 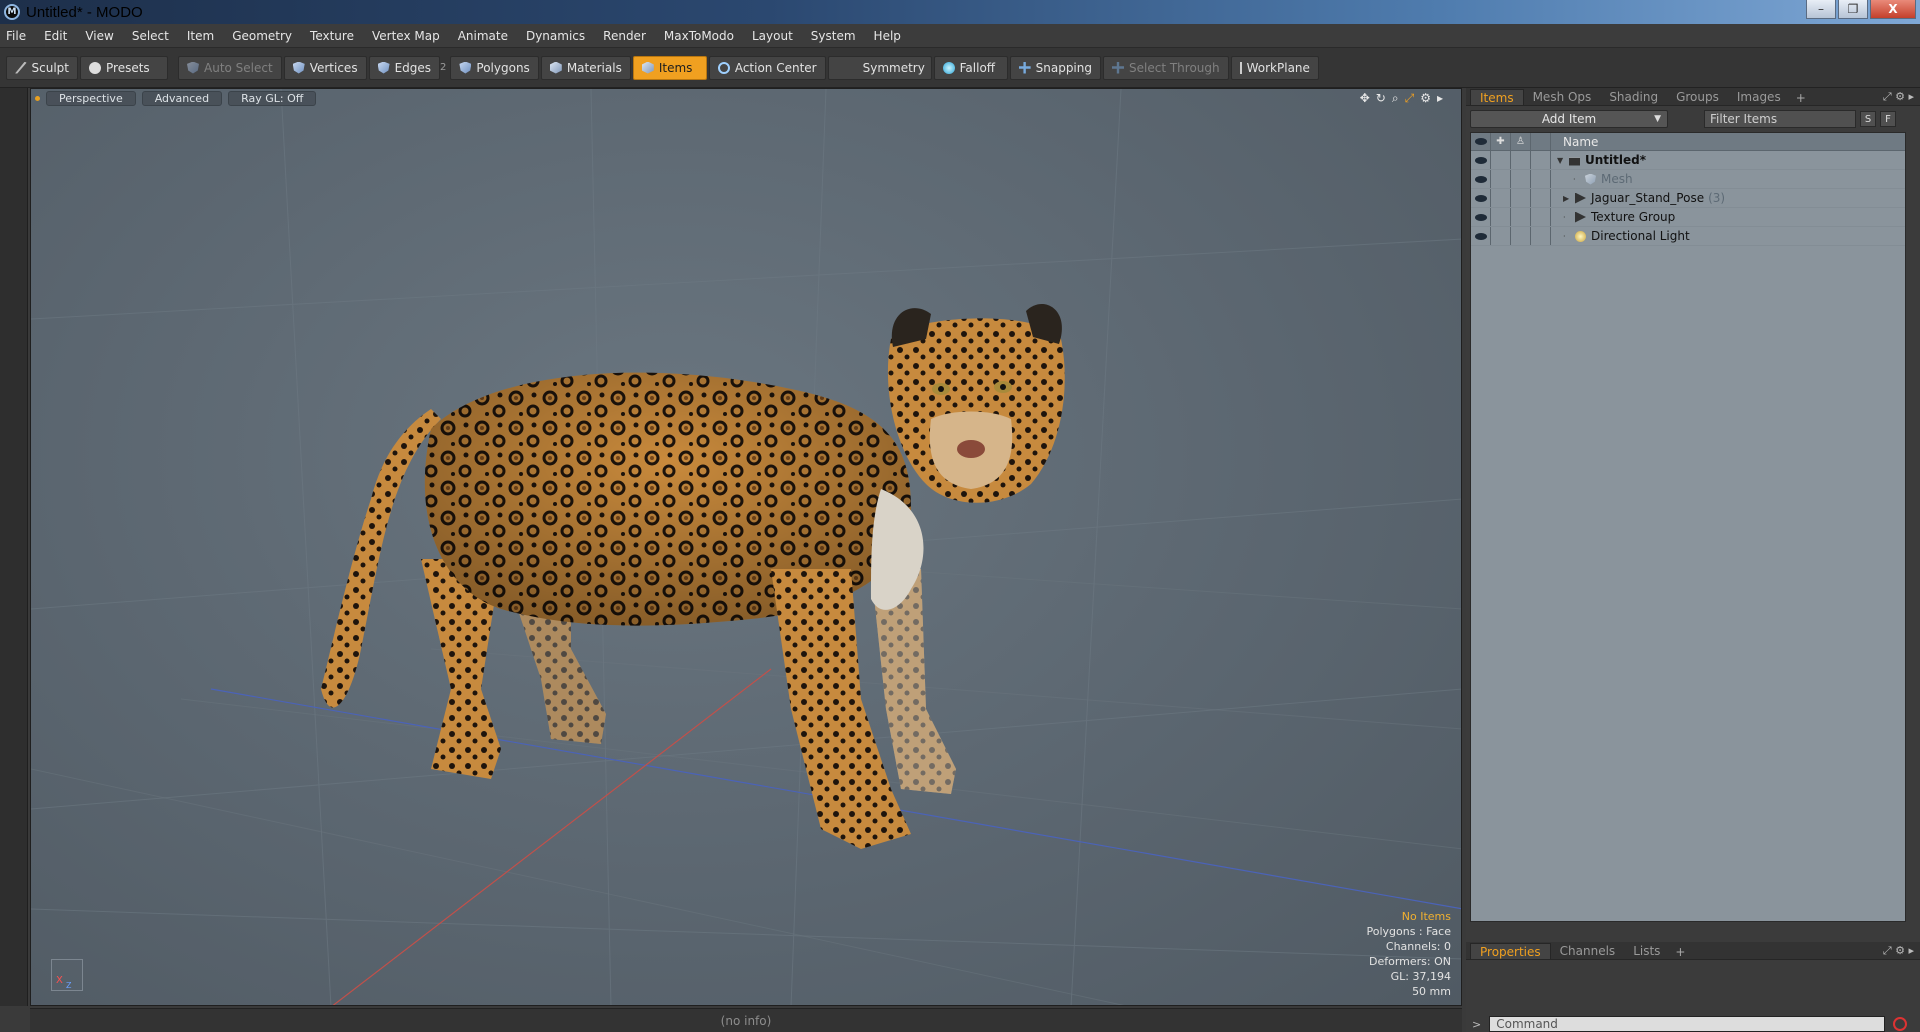 What do you see at coordinates (406, 36) in the screenshot?
I see `menu-vertex-map: Vertex Map` at bounding box center [406, 36].